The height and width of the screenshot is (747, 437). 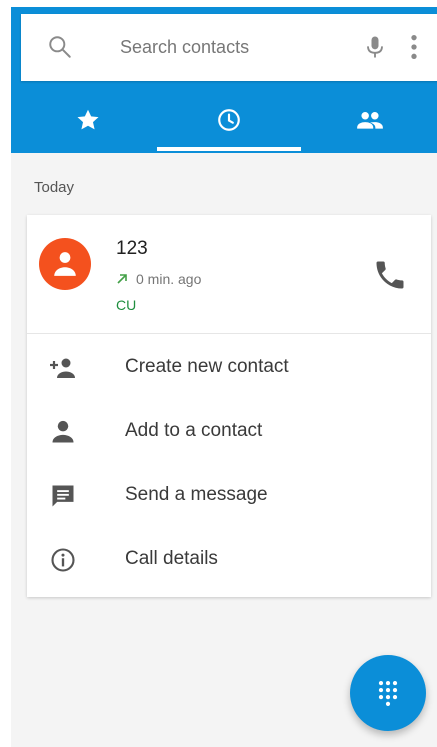 What do you see at coordinates (229, 149) in the screenshot?
I see `selected-tab-indicator` at bounding box center [229, 149].